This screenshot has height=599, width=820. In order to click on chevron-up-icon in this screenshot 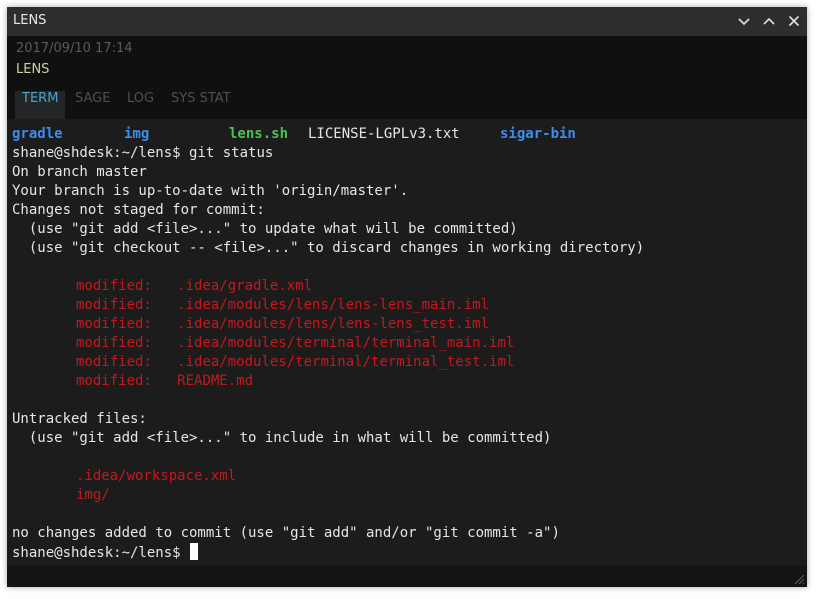, I will do `click(769, 21)`.